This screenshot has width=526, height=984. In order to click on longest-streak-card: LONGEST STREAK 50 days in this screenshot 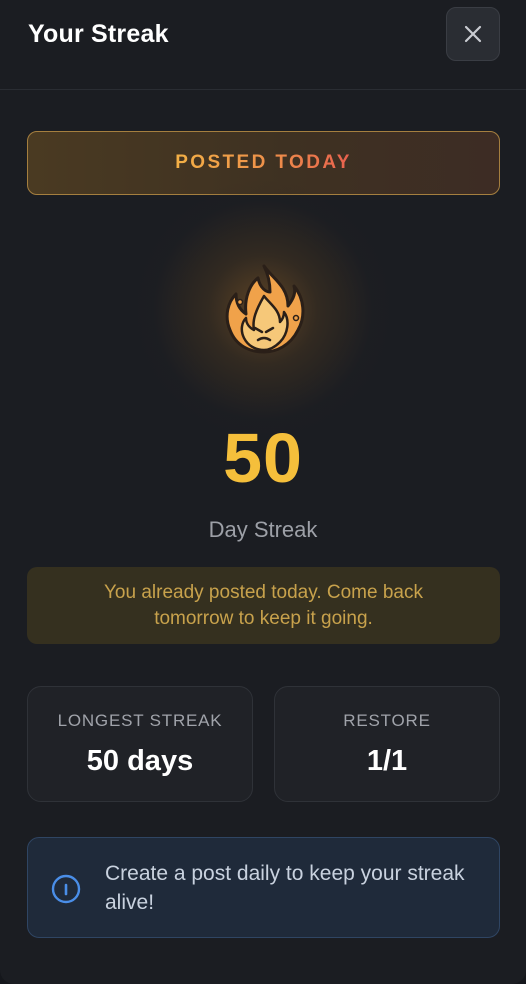, I will do `click(140, 744)`.